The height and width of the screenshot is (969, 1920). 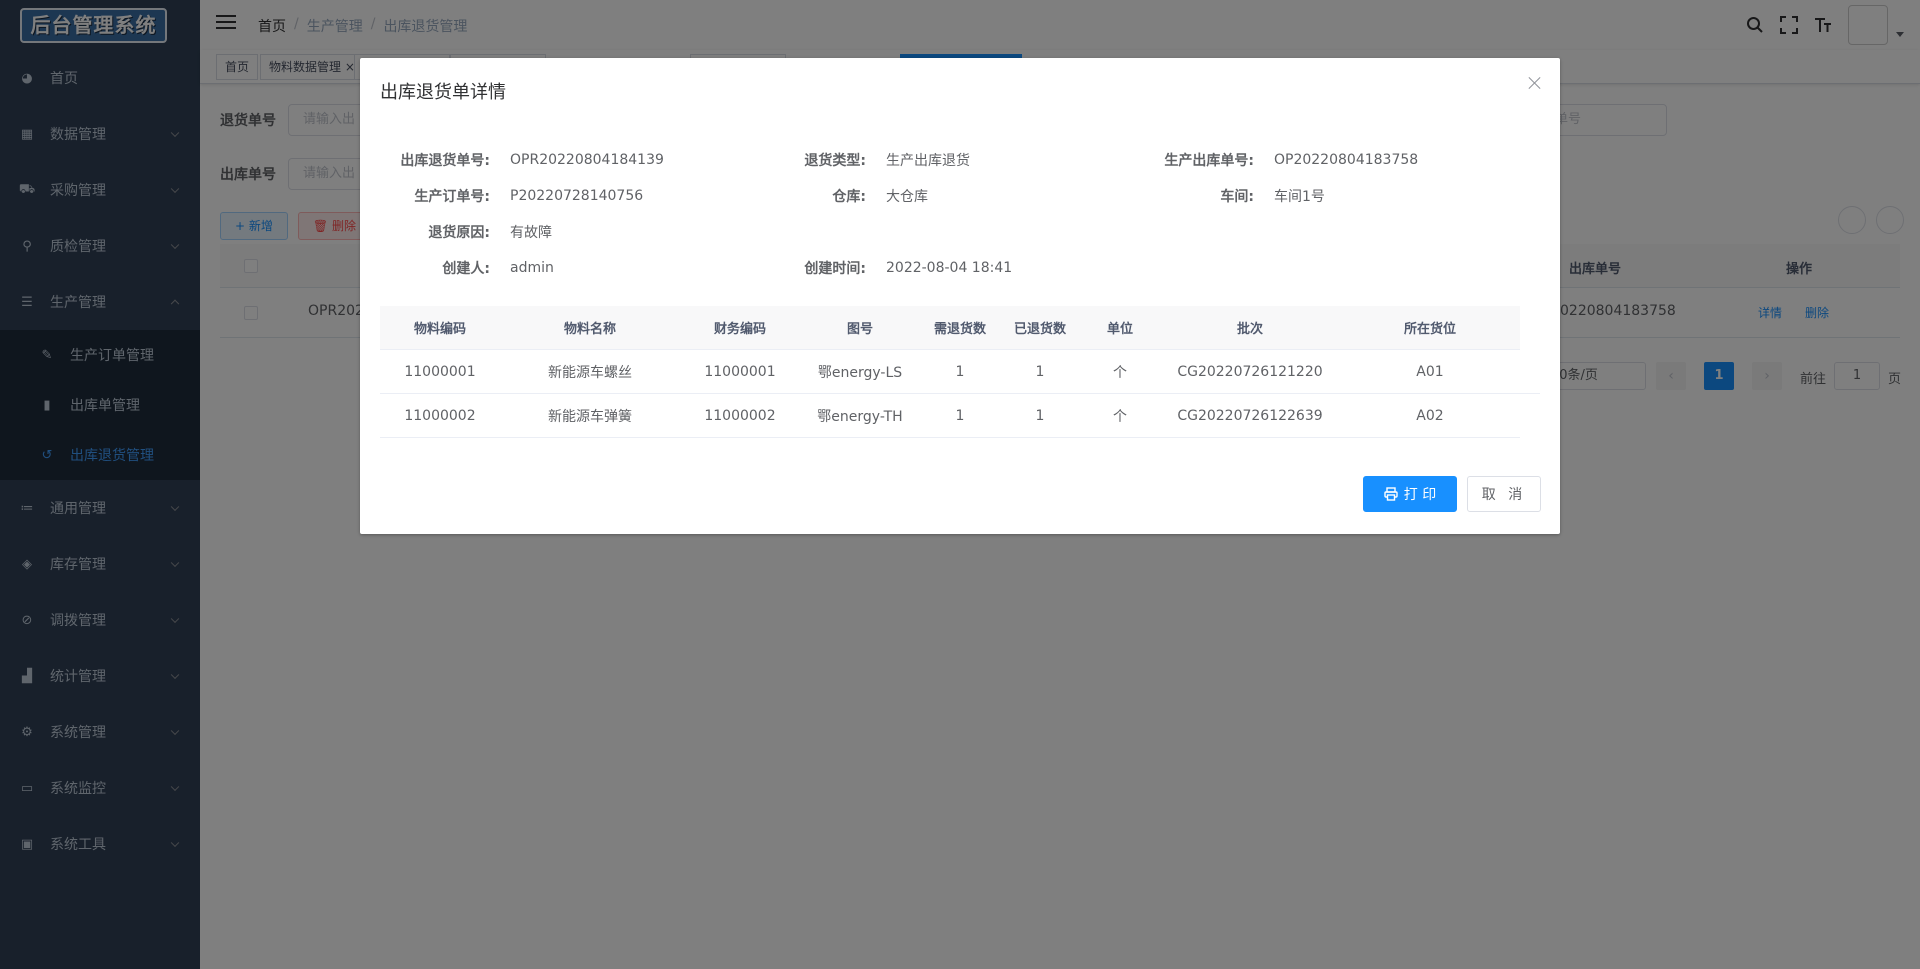 I want to click on dialog-title: 出库退货单详情, so click(x=443, y=92).